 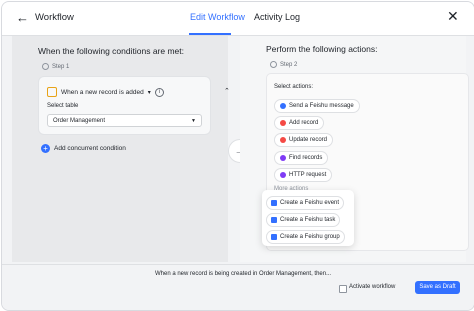 I want to click on conditions-title: When the following conditions are met:, so click(x=111, y=51).